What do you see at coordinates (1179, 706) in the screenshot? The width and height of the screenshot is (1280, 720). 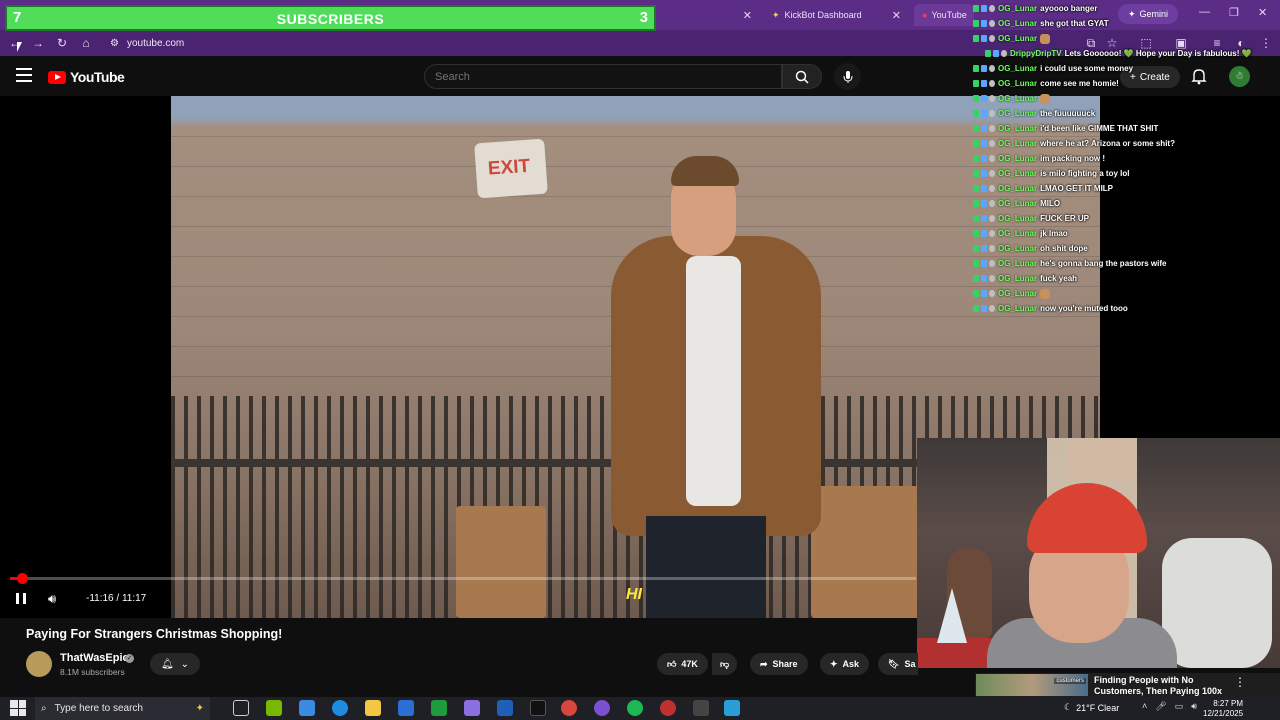 I see `network-icon: ▭` at bounding box center [1179, 706].